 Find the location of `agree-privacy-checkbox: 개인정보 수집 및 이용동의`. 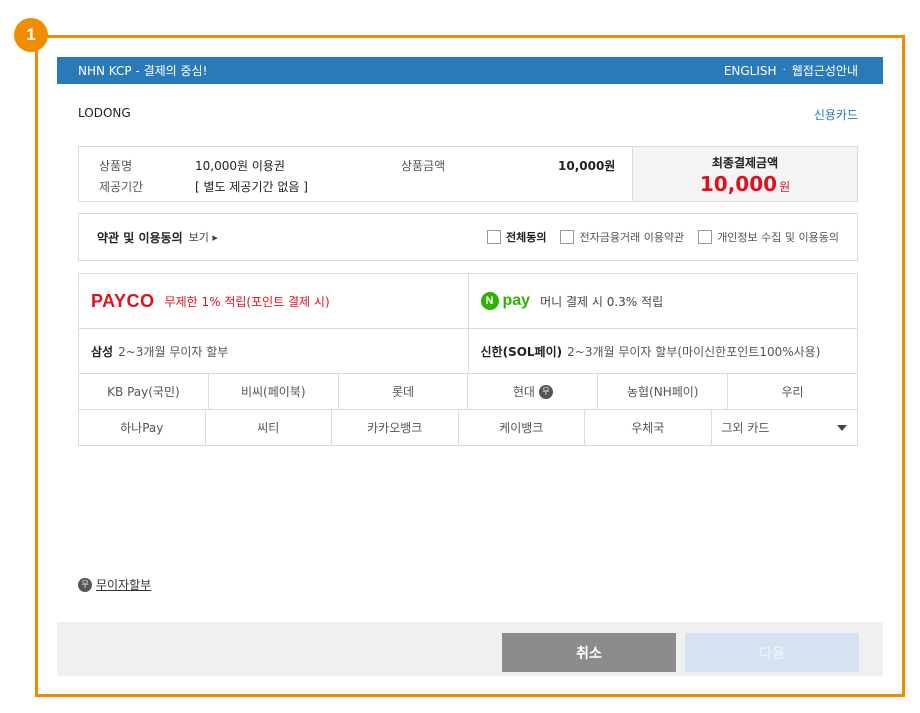

agree-privacy-checkbox: 개인정보 수집 및 이용동의 is located at coordinates (768, 237).